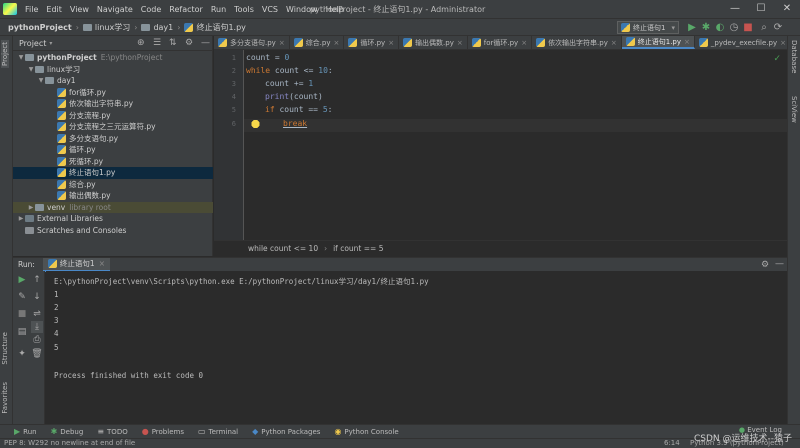  What do you see at coordinates (106, 27) in the screenshot?
I see `breadcrumb-folder-linux: linux学习` at bounding box center [106, 27].